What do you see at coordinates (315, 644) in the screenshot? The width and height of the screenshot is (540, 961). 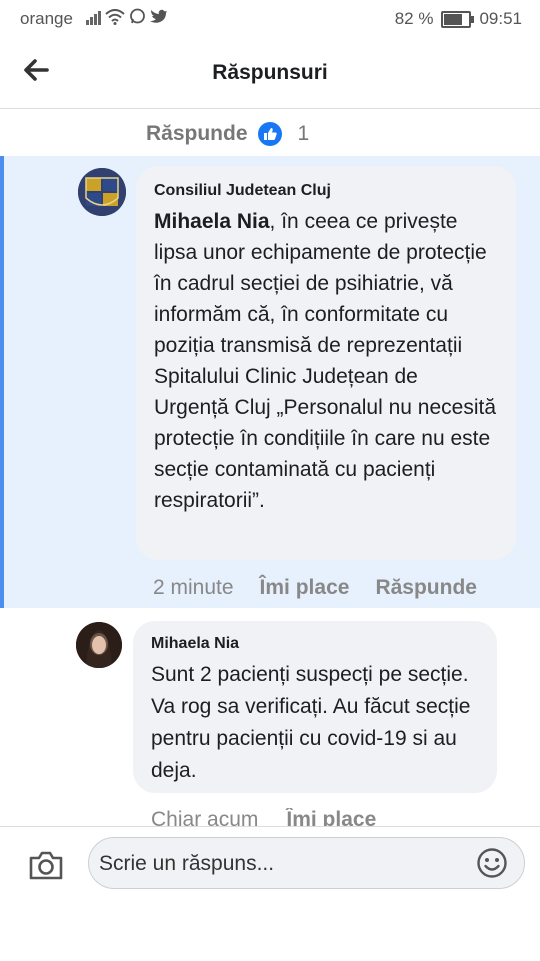 I see `comment-author: Mihaela Nia` at bounding box center [315, 644].